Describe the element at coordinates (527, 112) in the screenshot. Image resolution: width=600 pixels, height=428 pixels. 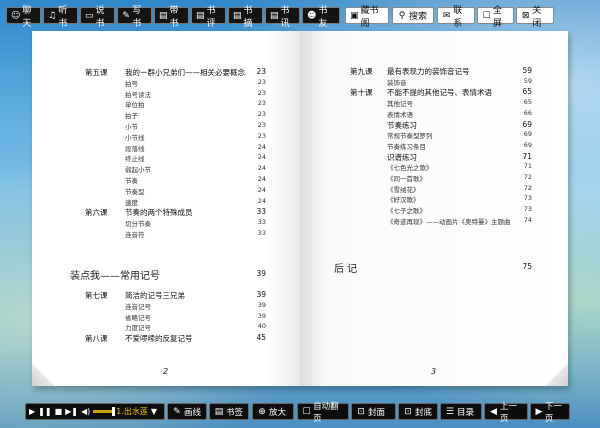
I see `toc-page: 66` at that location.